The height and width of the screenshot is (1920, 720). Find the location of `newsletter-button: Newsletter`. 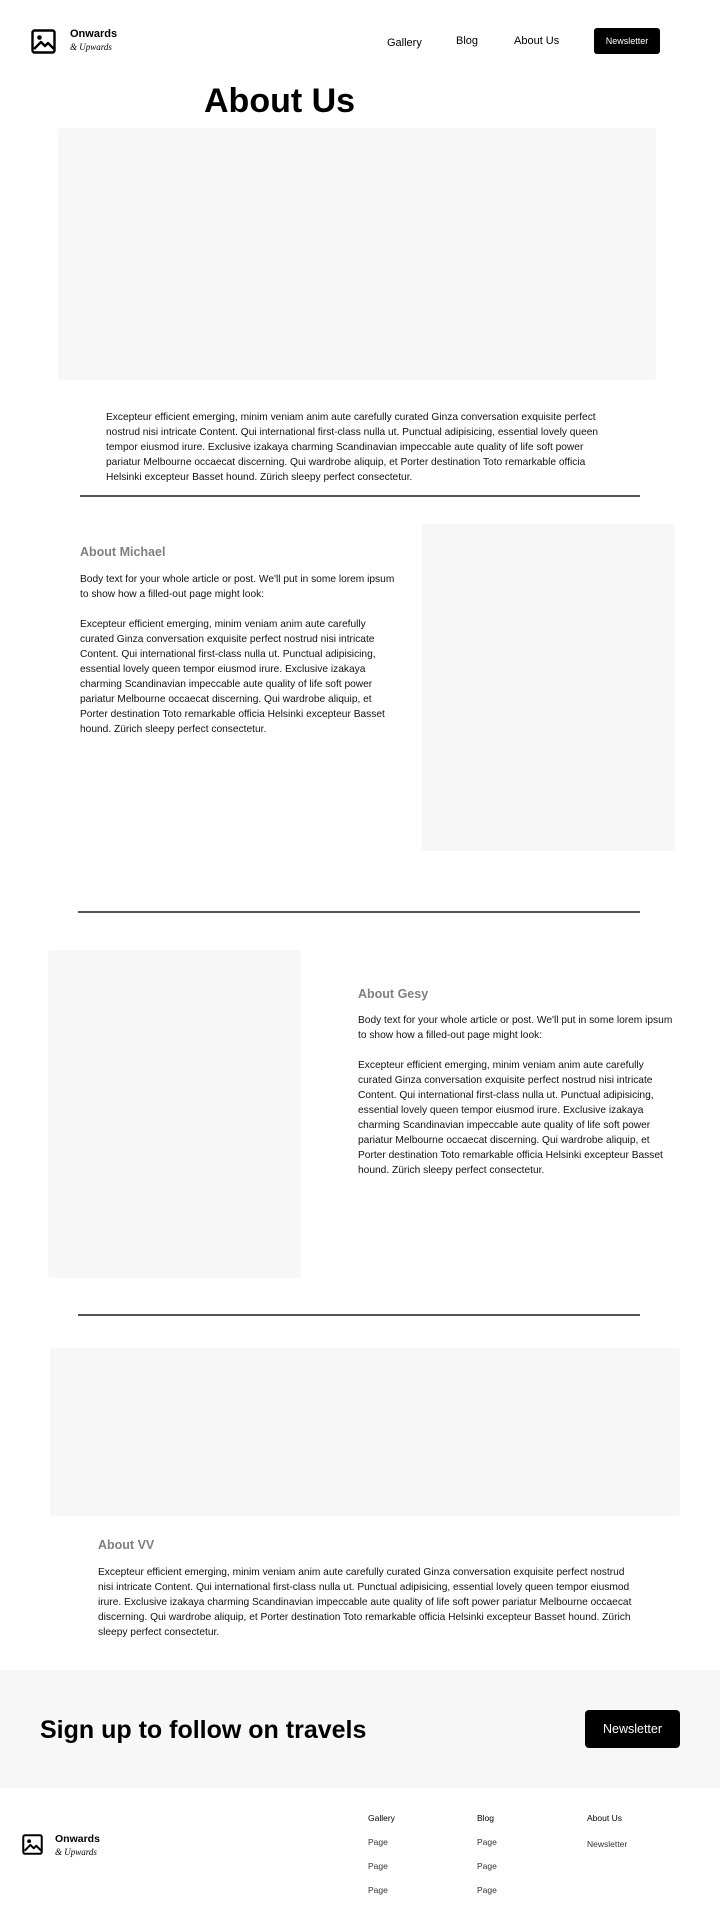

newsletter-button: Newsletter is located at coordinates (627, 41).